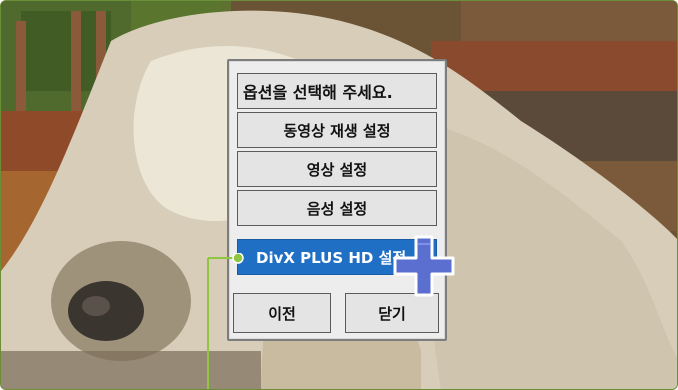 This screenshot has width=678, height=390. Describe the element at coordinates (392, 313) in the screenshot. I see `close-button: 닫기` at that location.